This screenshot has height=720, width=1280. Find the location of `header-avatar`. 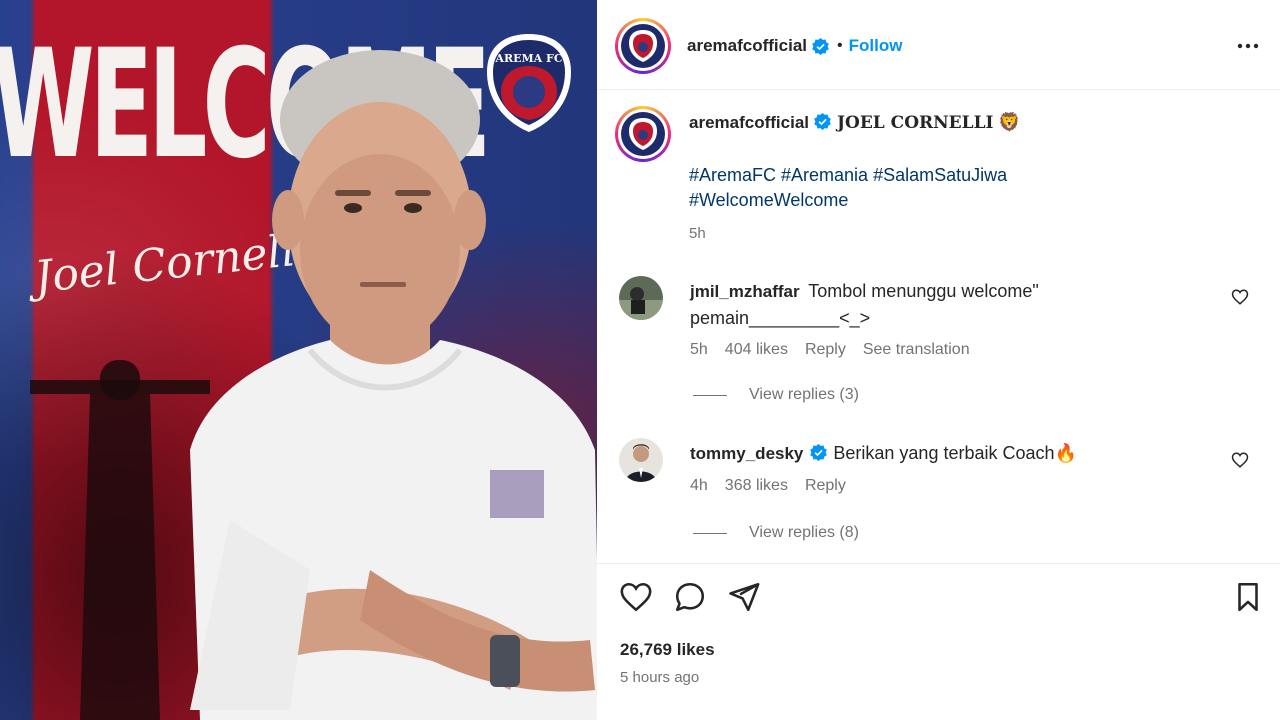

header-avatar is located at coordinates (643, 46).